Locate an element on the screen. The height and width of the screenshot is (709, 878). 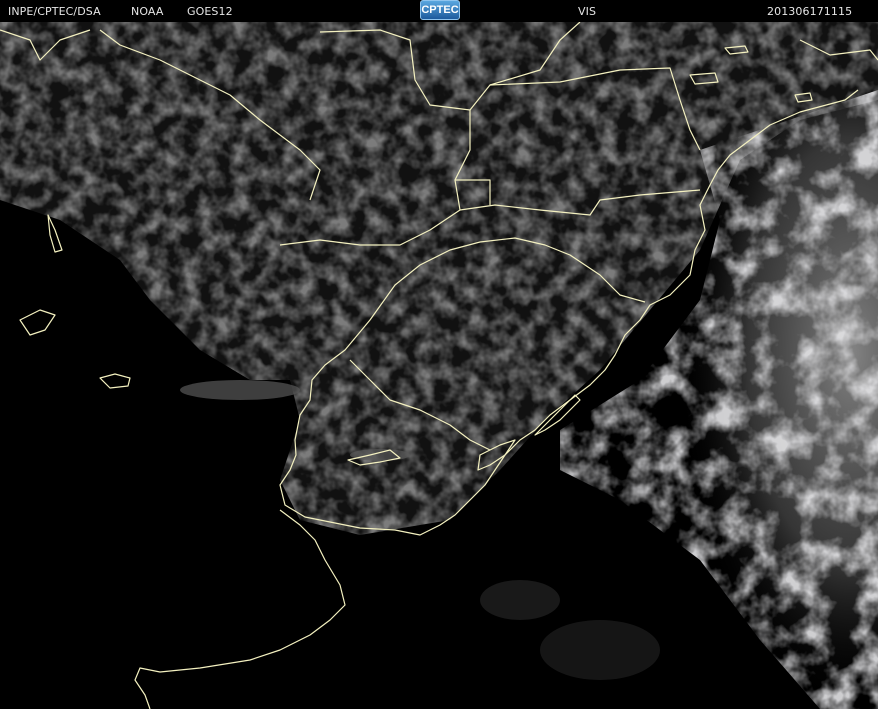
channel-label: VIS is located at coordinates (587, 11).